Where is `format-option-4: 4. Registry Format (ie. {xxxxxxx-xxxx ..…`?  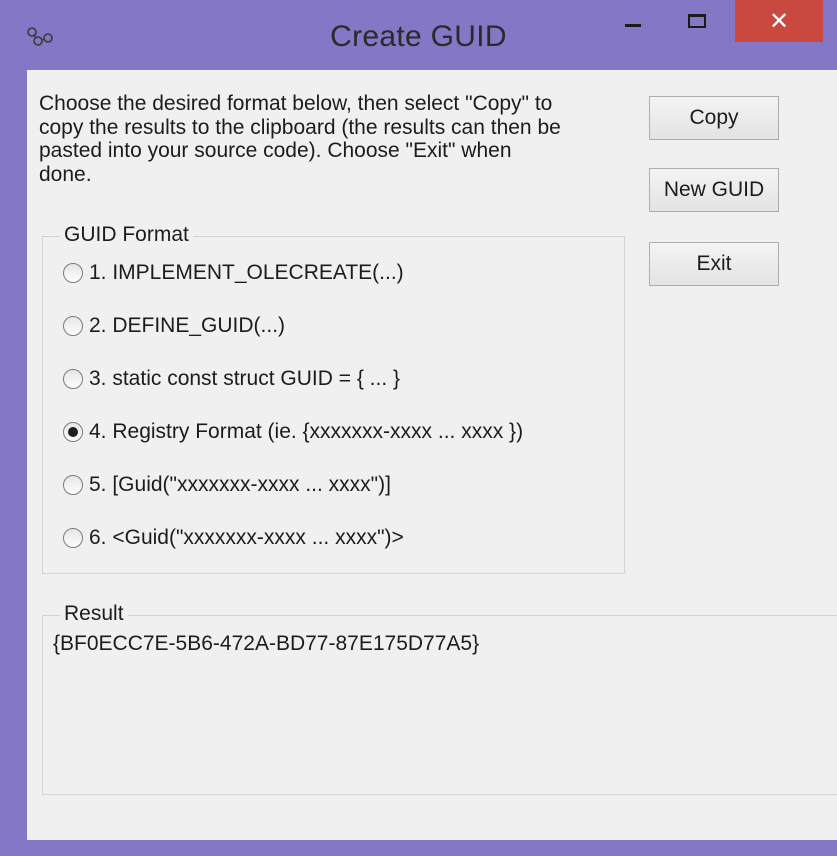 format-option-4: 4. Registry Format (ie. {xxxxxxx-xxxx ..… is located at coordinates (293, 432).